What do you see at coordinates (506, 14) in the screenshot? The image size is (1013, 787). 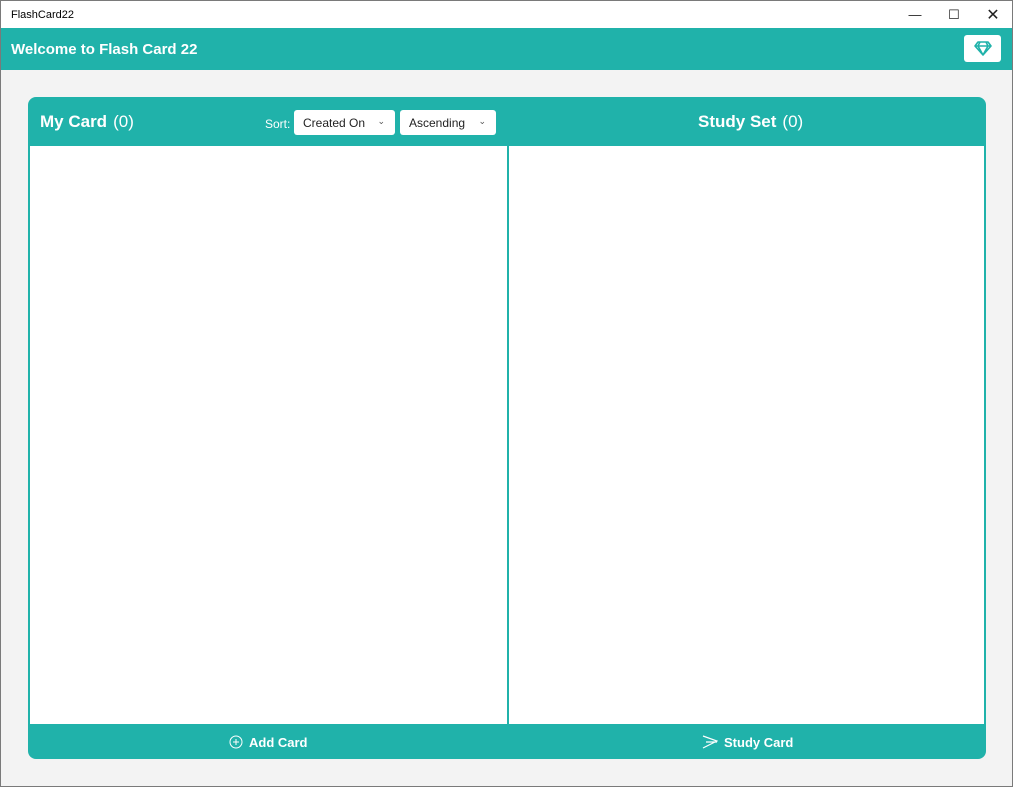 I see `title-bar: FlashCard22 — ☐ ✕` at bounding box center [506, 14].